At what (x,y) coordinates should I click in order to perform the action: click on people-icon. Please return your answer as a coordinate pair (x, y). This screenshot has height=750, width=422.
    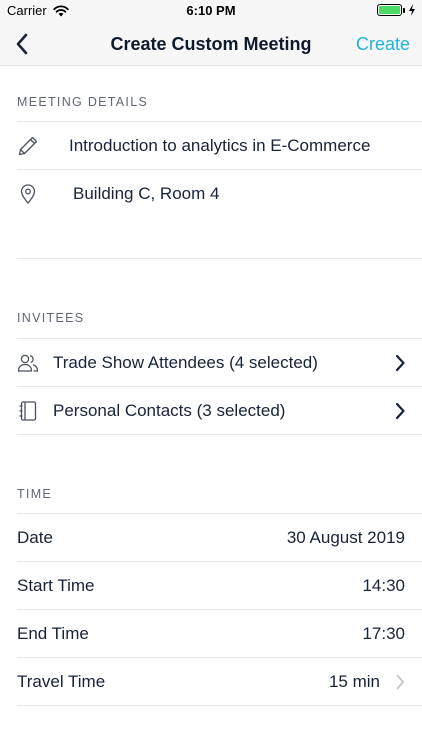
    Looking at the image, I should click on (28, 363).